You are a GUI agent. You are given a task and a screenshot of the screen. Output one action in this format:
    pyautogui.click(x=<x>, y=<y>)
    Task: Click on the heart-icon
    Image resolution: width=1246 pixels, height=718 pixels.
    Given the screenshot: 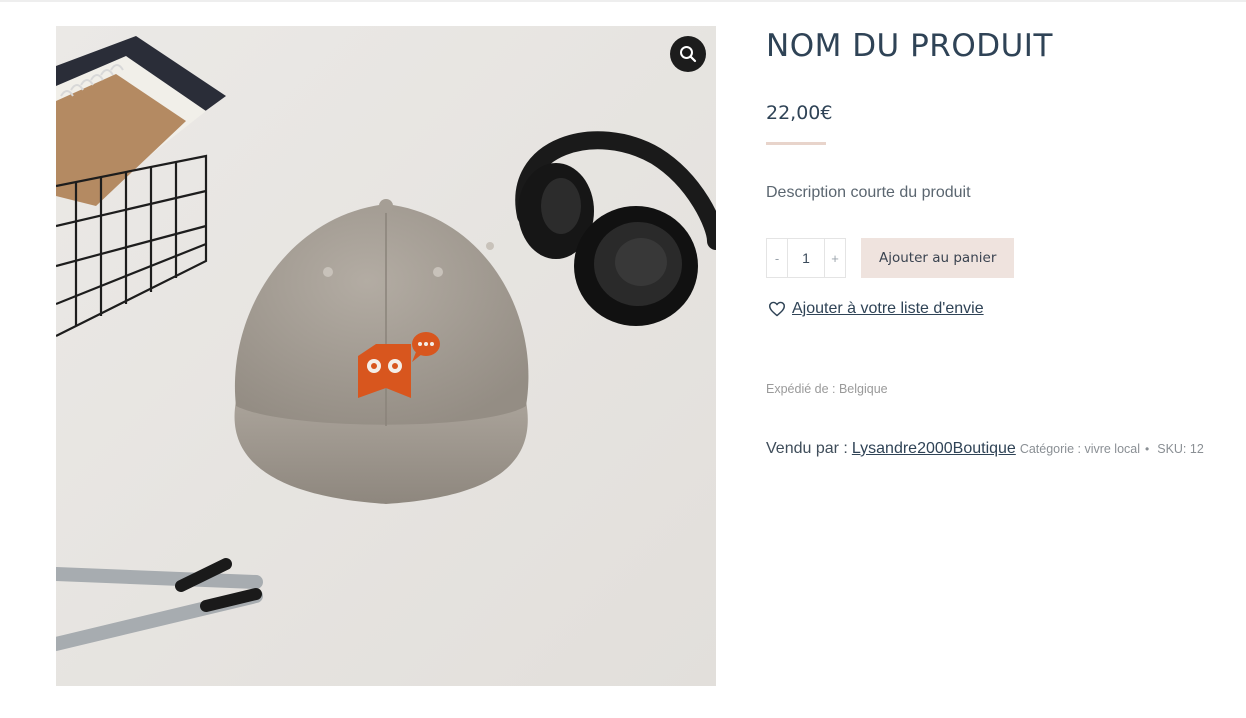 What is the action you would take?
    pyautogui.click(x=777, y=309)
    